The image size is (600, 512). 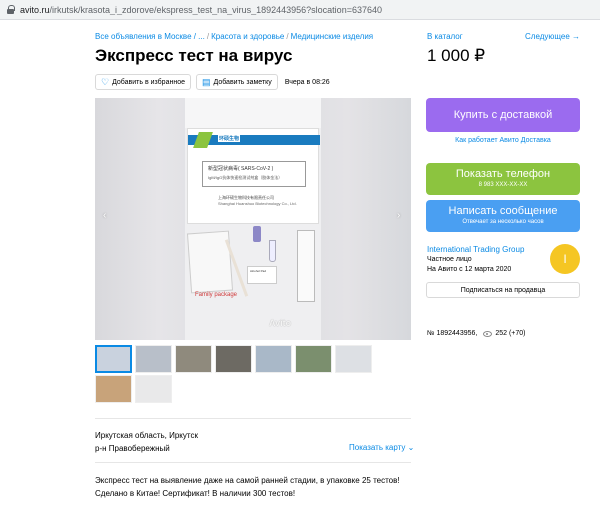 What do you see at coordinates (257, 234) in the screenshot?
I see `buffer-vial` at bounding box center [257, 234].